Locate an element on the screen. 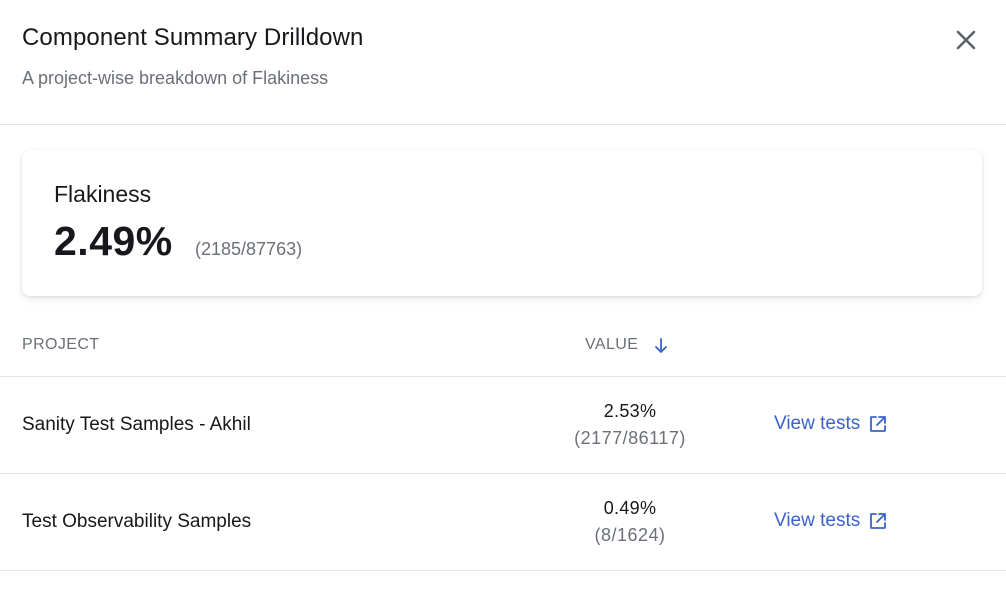 Image resolution: width=1006 pixels, height=608 pixels. close-icon is located at coordinates (966, 40).